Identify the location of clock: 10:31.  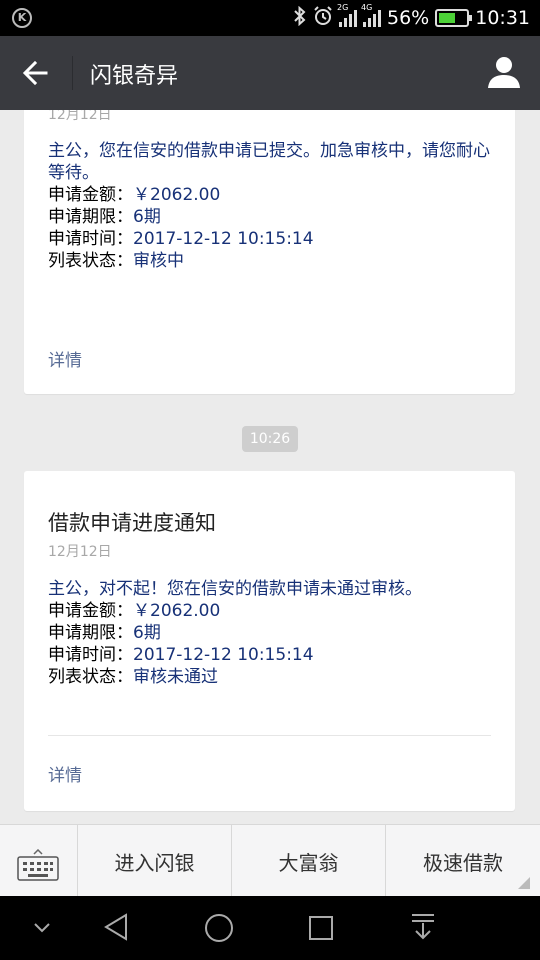
(502, 18).